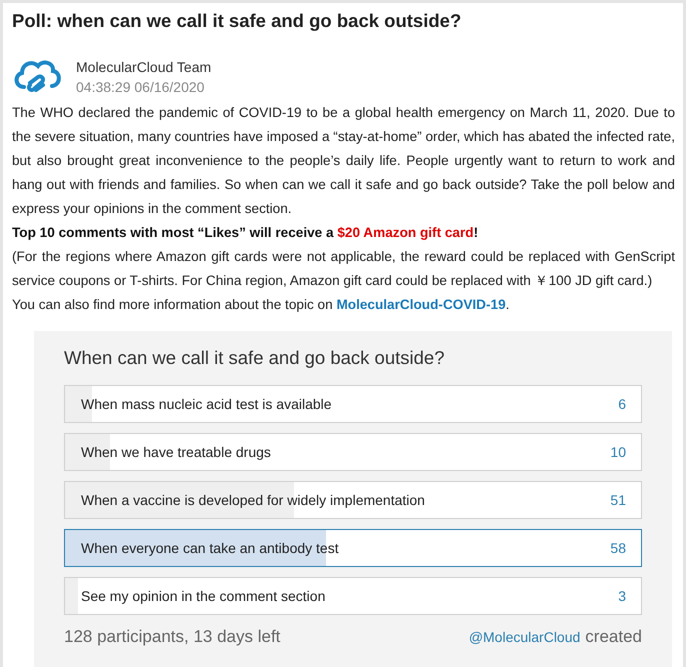  What do you see at coordinates (261, 305) in the screenshot?
I see `more-info-sentence: You can also find more information about the topic on MolecularCloud-COVID-19.` at bounding box center [261, 305].